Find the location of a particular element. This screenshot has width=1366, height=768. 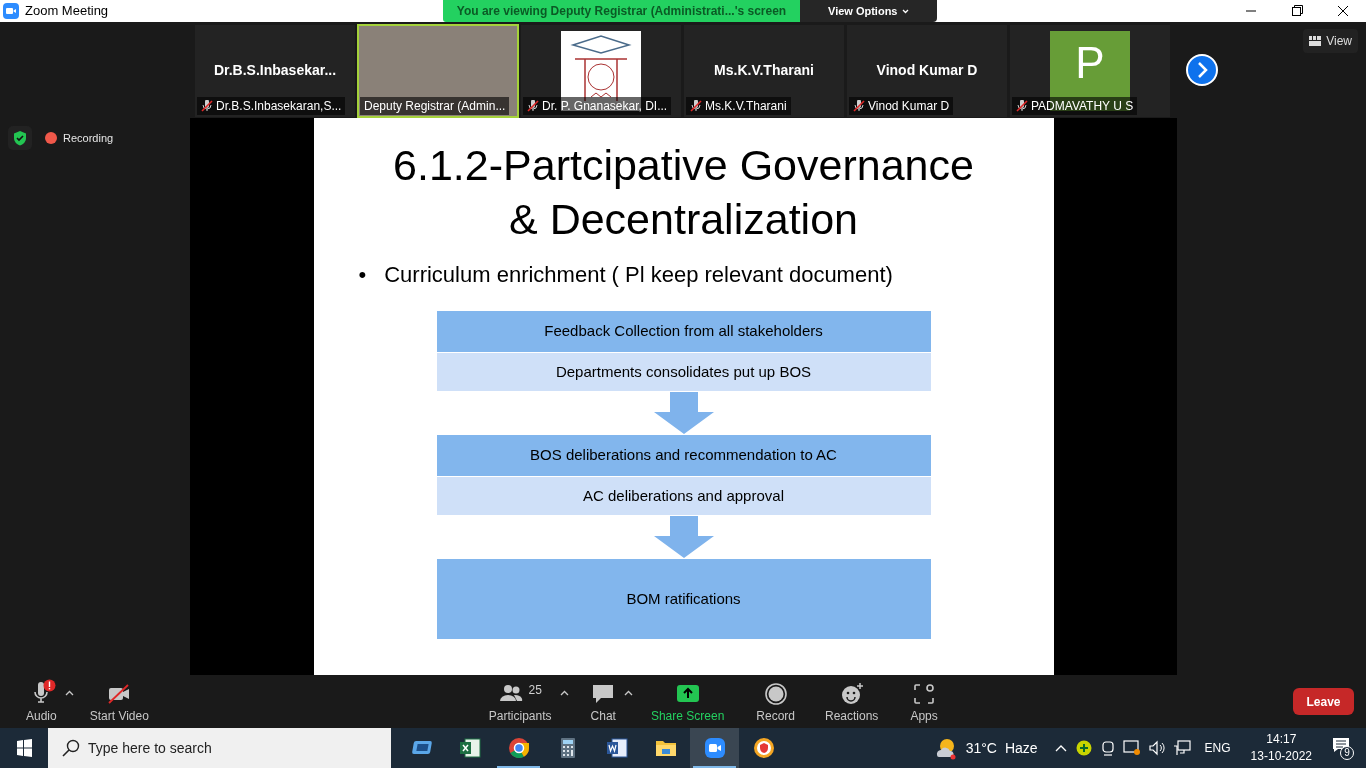

record-icon is located at coordinates (775, 694).